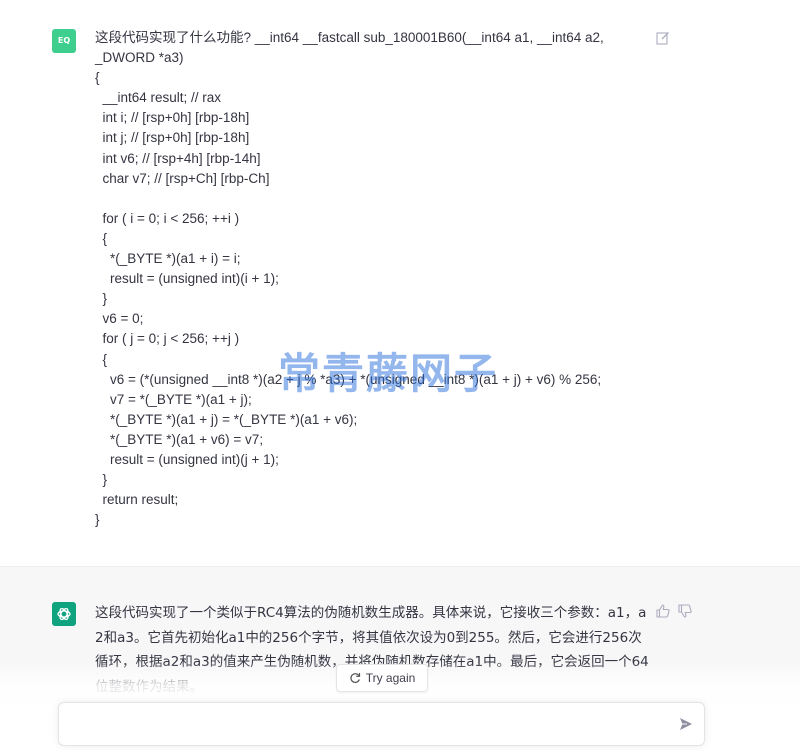  What do you see at coordinates (355, 678) in the screenshot?
I see `refresh-icon` at bounding box center [355, 678].